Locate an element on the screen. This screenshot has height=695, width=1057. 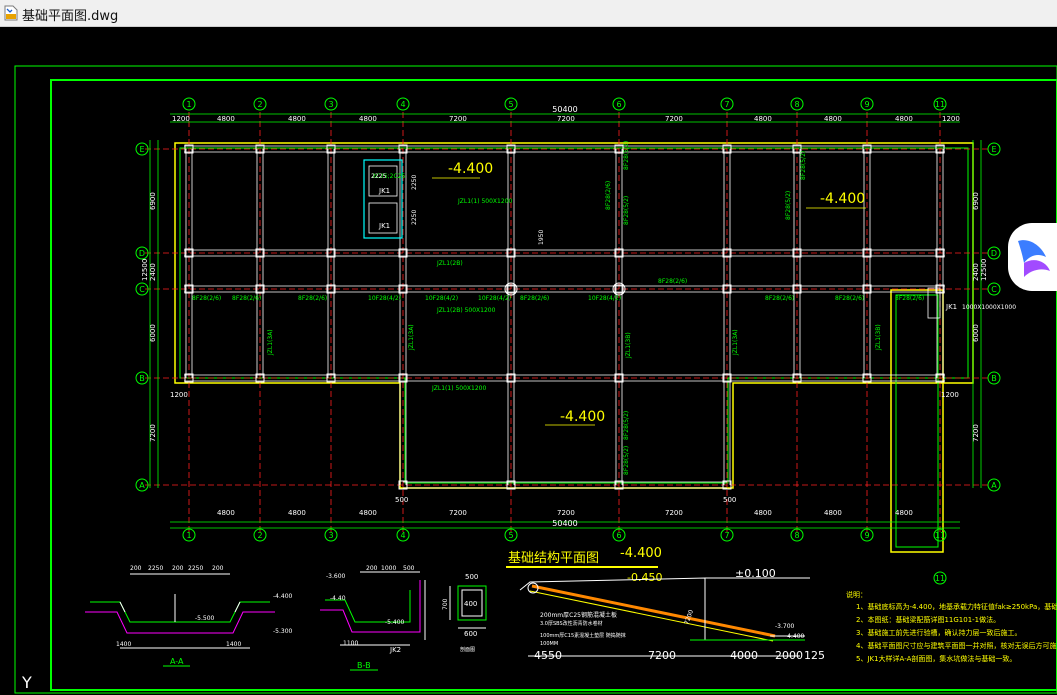
section-bb-dim-1: 200 is located at coordinates (372, 568).